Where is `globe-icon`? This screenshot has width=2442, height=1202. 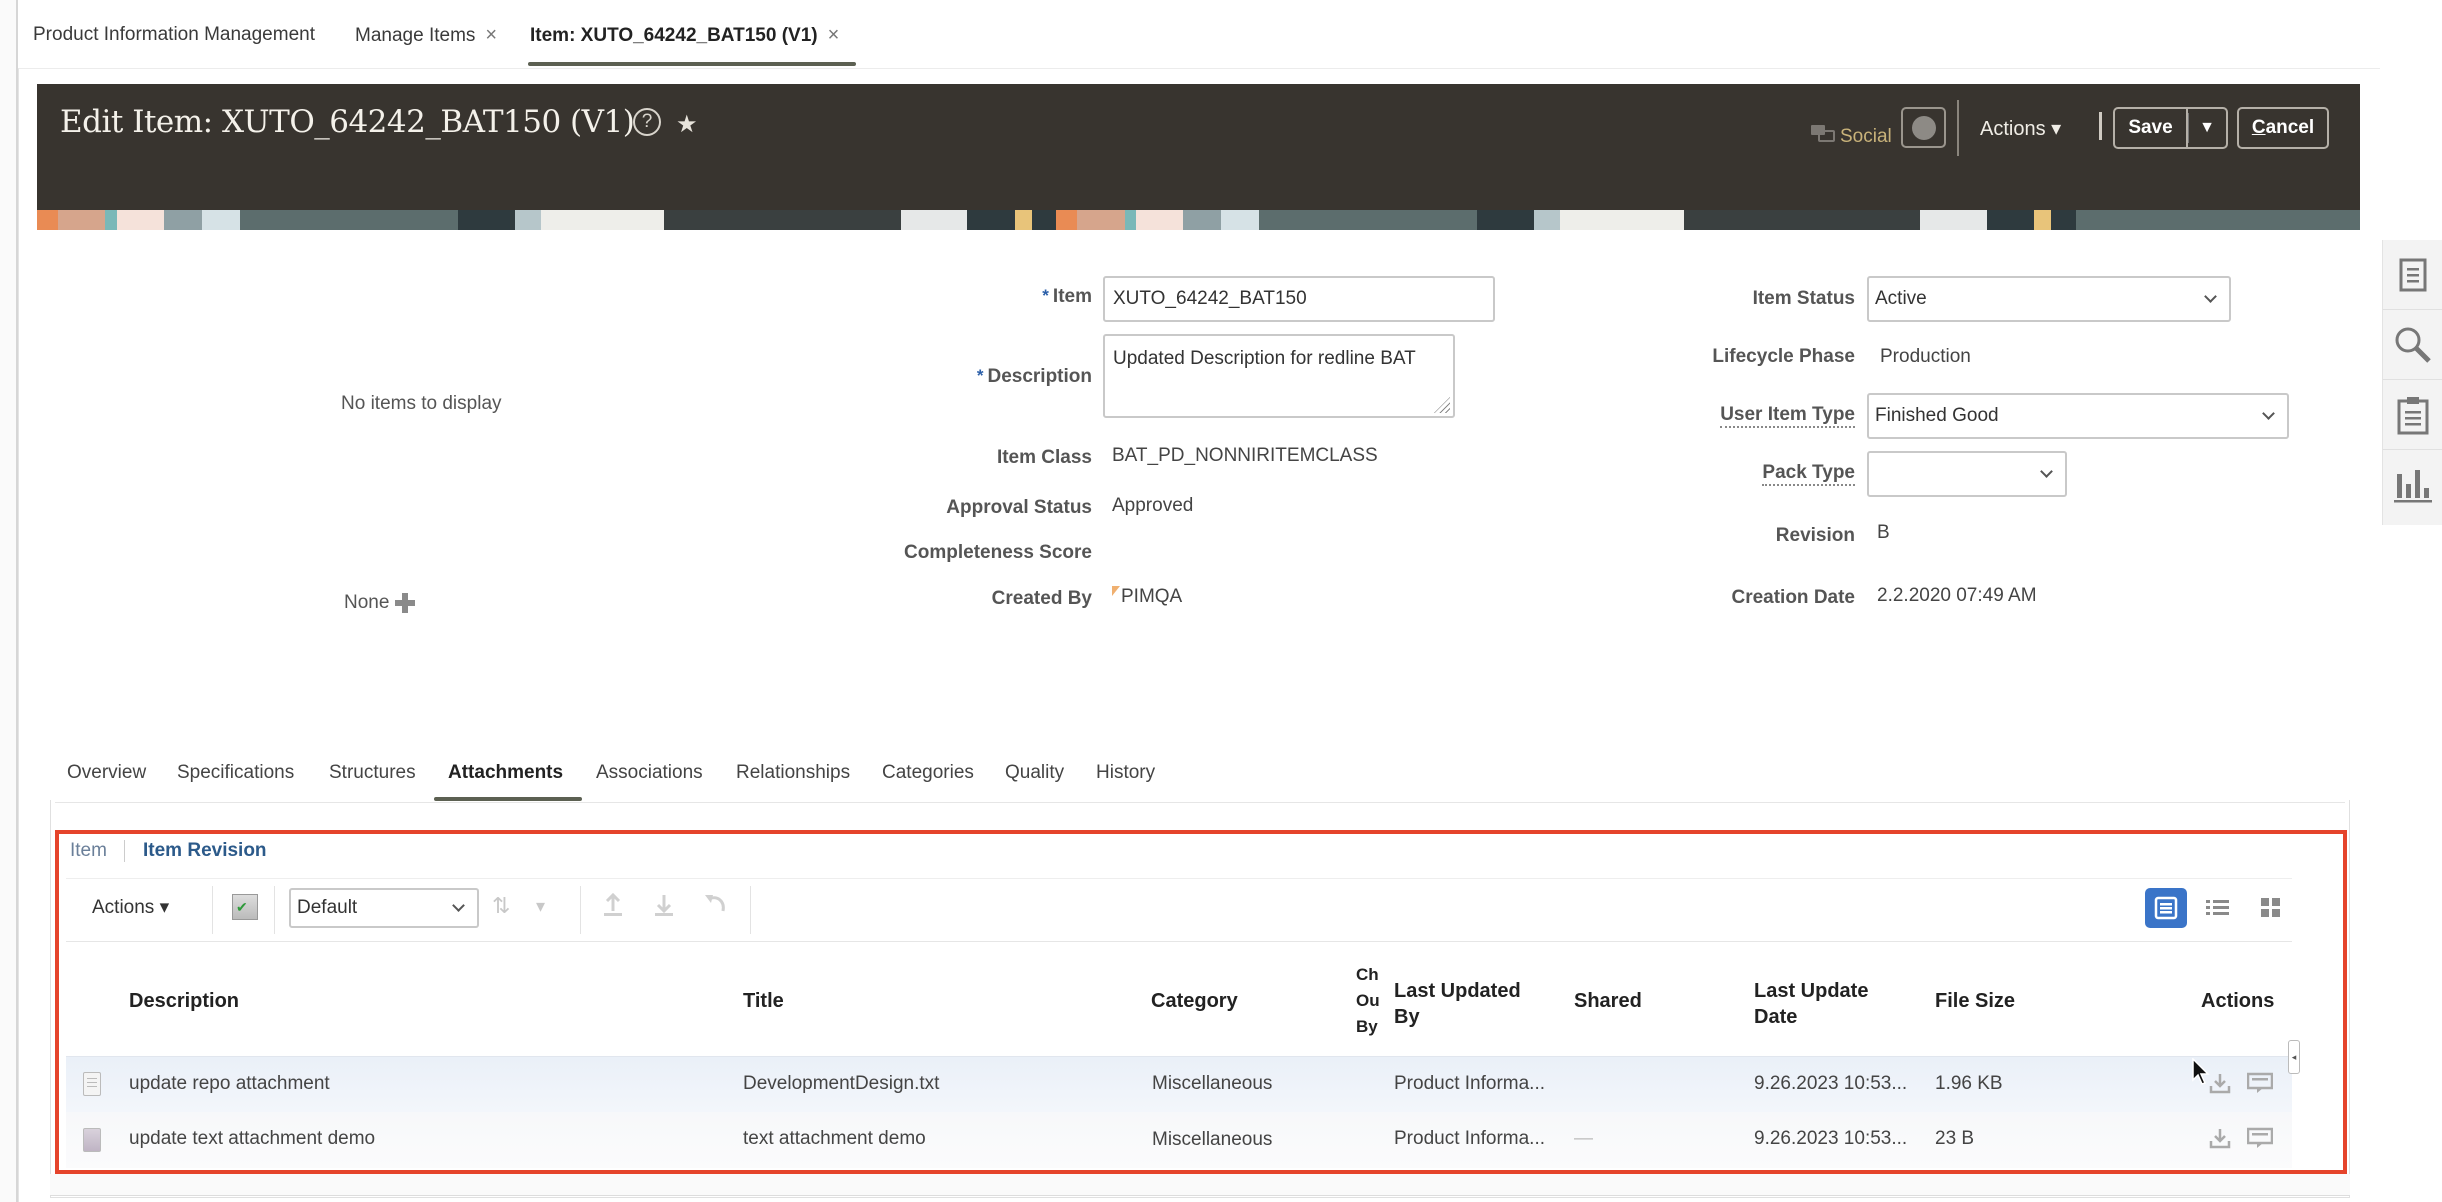 globe-icon is located at coordinates (1924, 128).